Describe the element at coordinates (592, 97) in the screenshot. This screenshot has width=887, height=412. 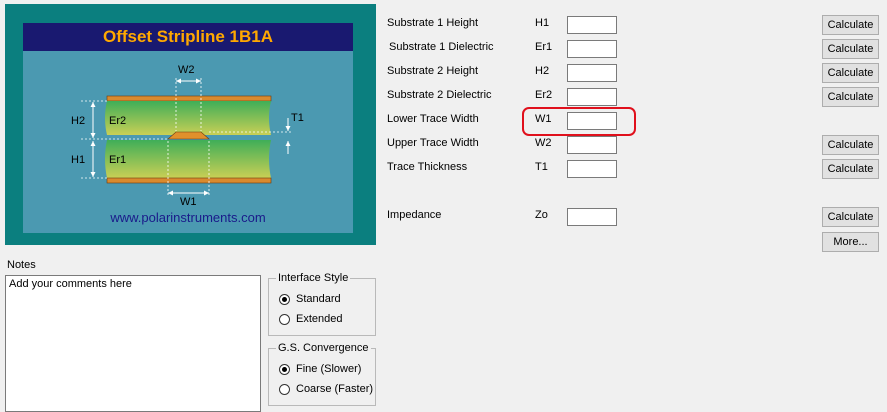
I see `er2-input` at that location.